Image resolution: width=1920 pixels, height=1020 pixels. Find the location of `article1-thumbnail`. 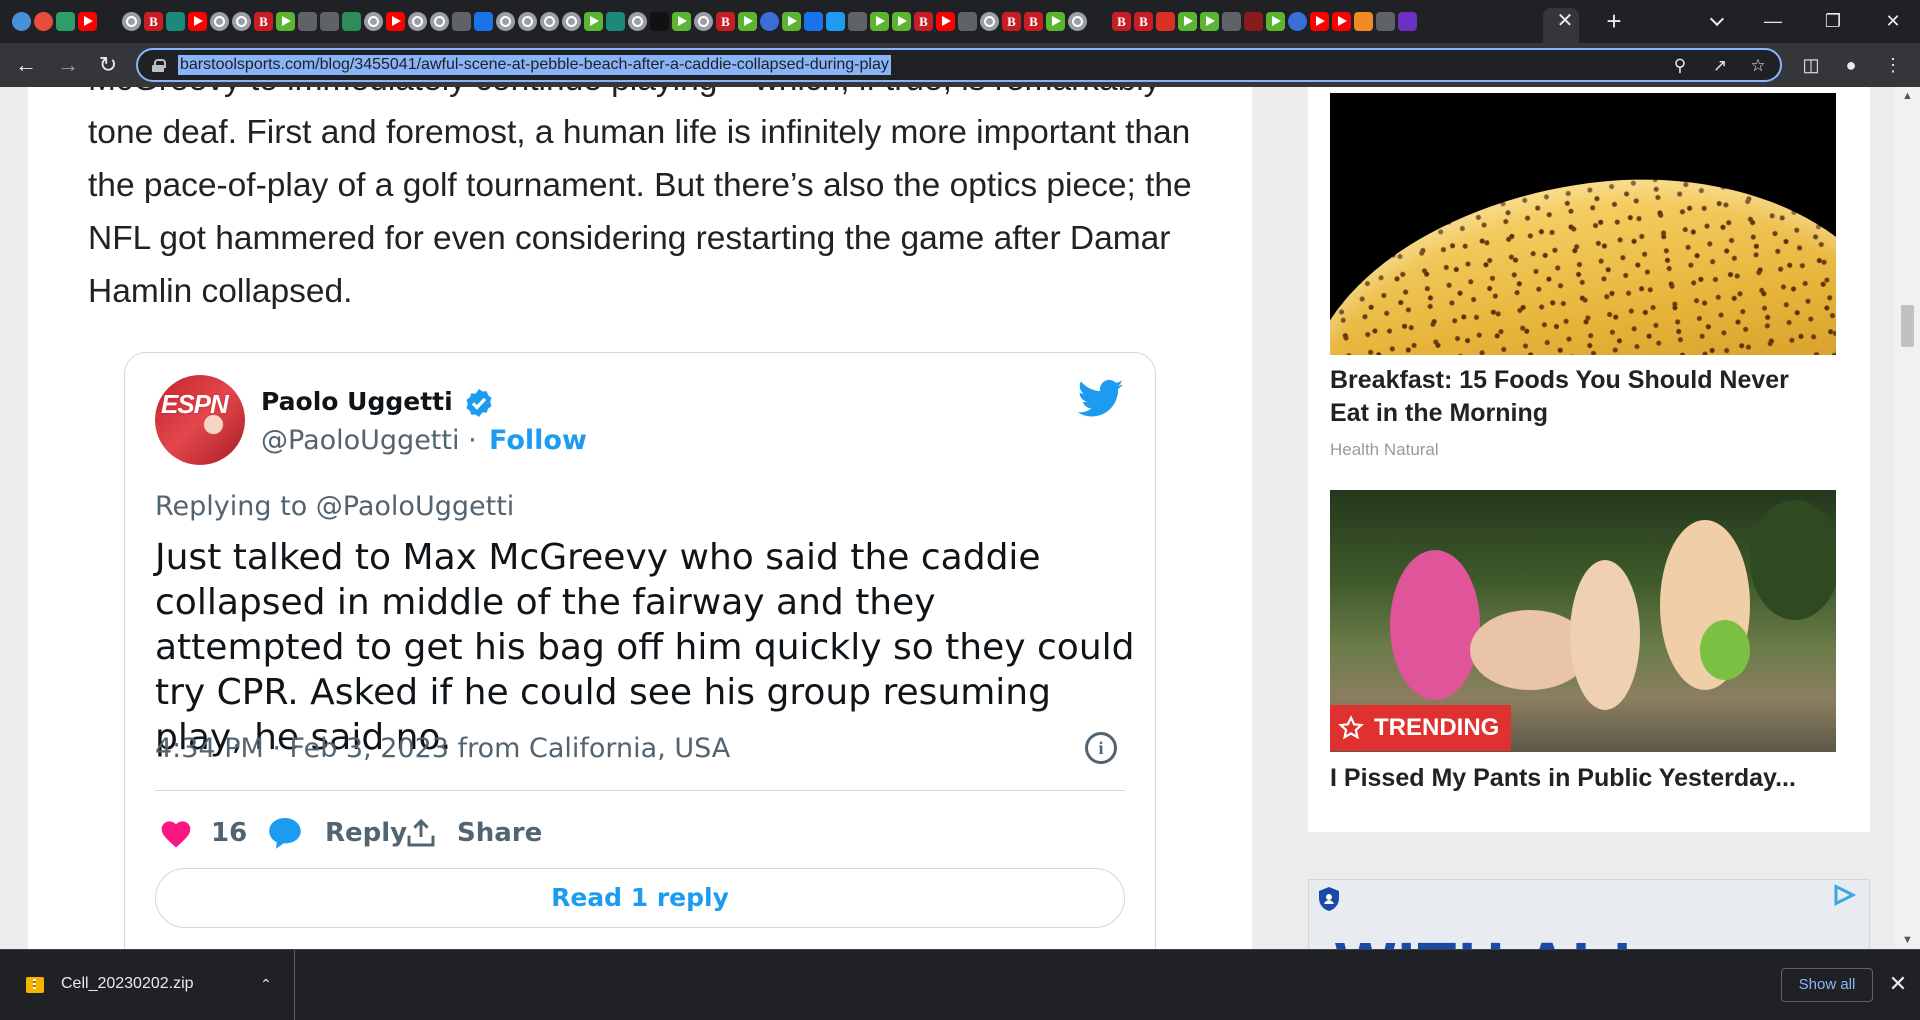

article1-thumbnail is located at coordinates (1583, 224).